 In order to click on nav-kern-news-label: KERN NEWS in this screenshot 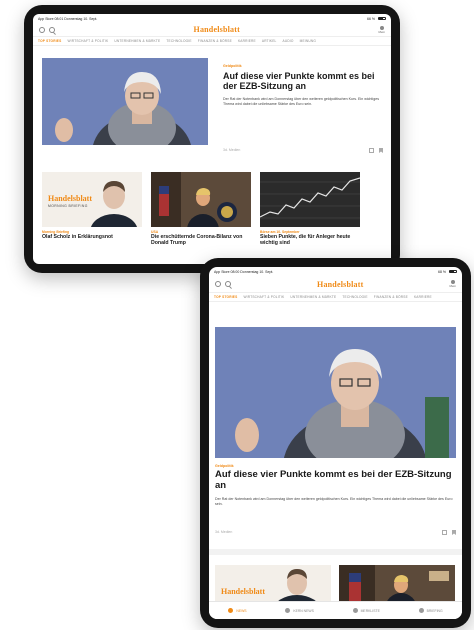, I will do `click(303, 610)`.